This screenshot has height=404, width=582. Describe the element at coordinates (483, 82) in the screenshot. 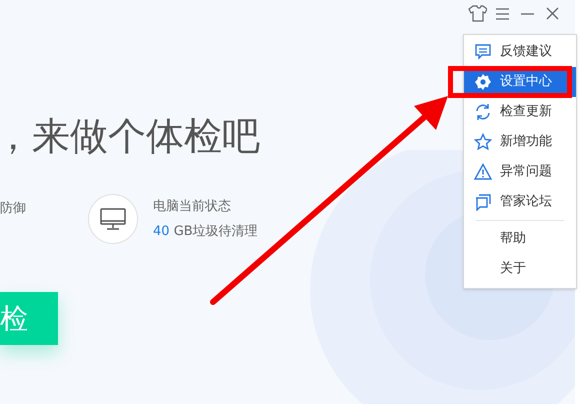

I see `settings-icon` at that location.